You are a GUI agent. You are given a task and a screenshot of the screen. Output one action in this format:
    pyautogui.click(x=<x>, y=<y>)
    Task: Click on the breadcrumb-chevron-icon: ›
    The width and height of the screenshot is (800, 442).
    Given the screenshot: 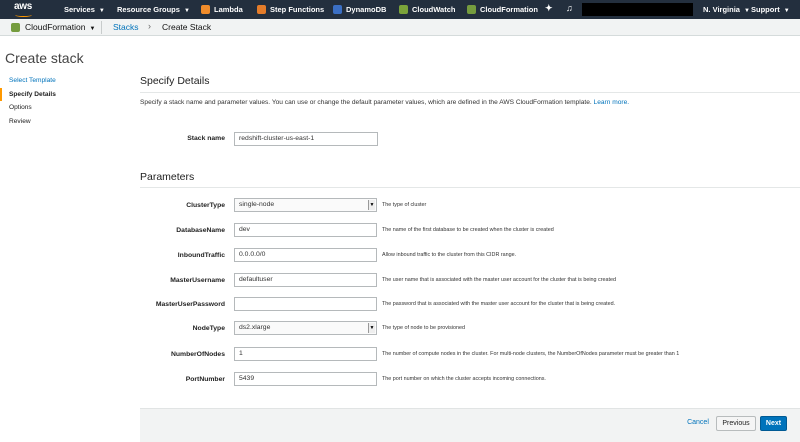 What is the action you would take?
    pyautogui.click(x=149, y=26)
    